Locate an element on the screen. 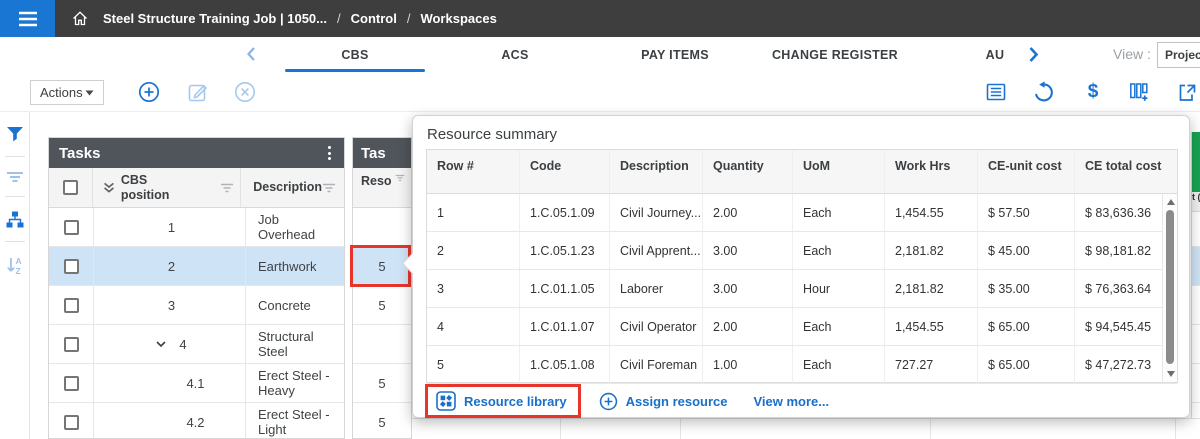 The width and height of the screenshot is (1200, 439). table-row: 4.1 Erect Steel - Heavy is located at coordinates (196, 383).